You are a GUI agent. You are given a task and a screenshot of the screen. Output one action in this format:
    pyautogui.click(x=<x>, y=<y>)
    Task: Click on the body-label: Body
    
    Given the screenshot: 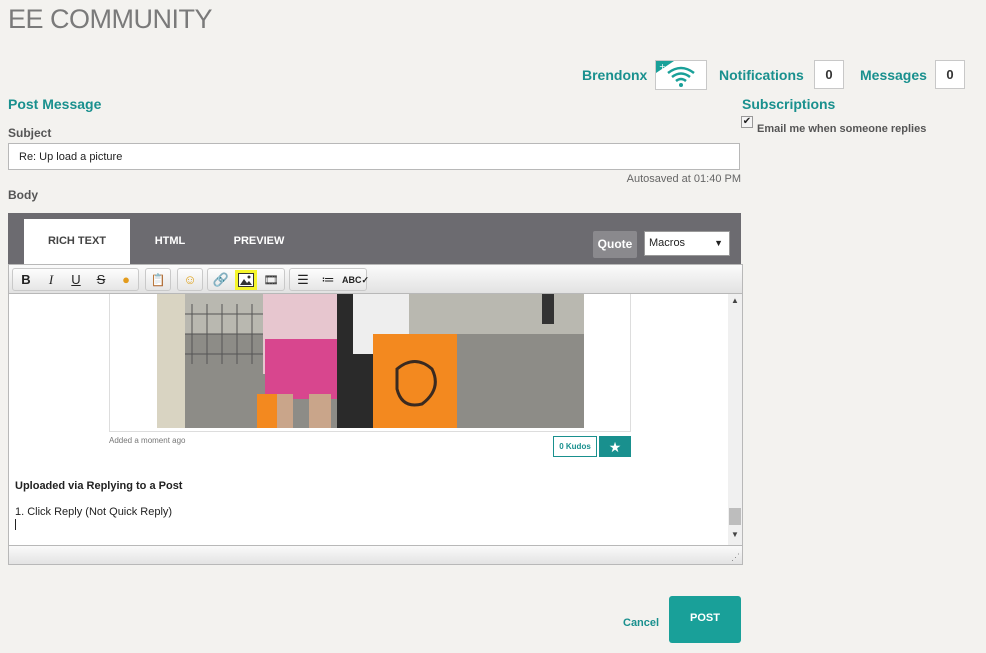 What is the action you would take?
    pyautogui.click(x=23, y=195)
    